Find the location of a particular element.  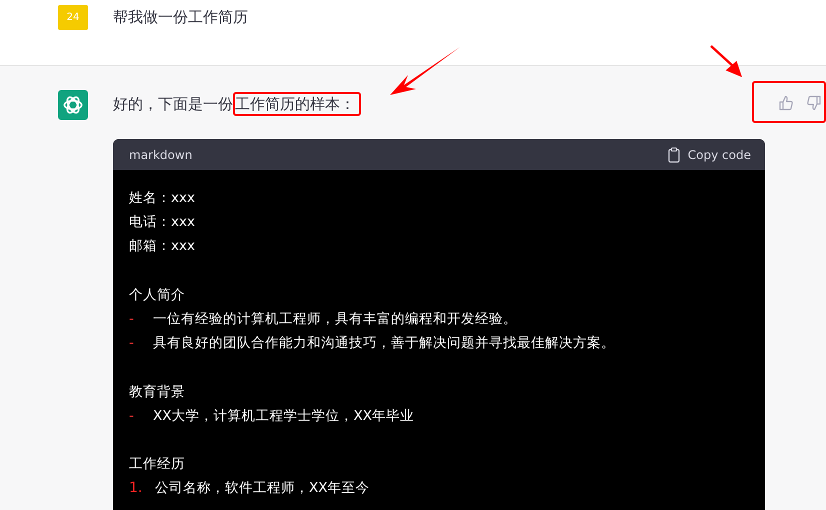

thumbs-up-icon is located at coordinates (786, 103).